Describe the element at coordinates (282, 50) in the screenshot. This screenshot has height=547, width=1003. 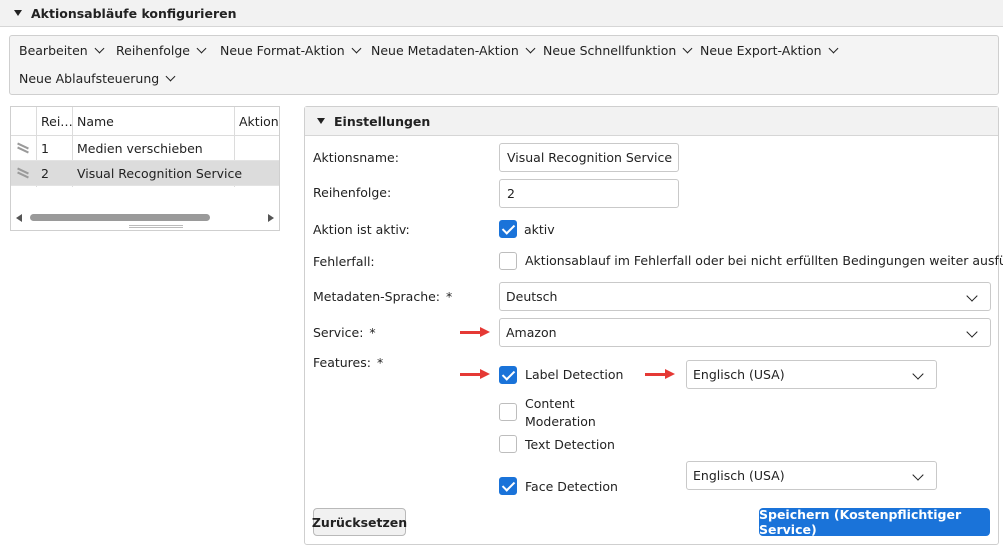
I see `menu-label: Neue Format-Aktion` at that location.